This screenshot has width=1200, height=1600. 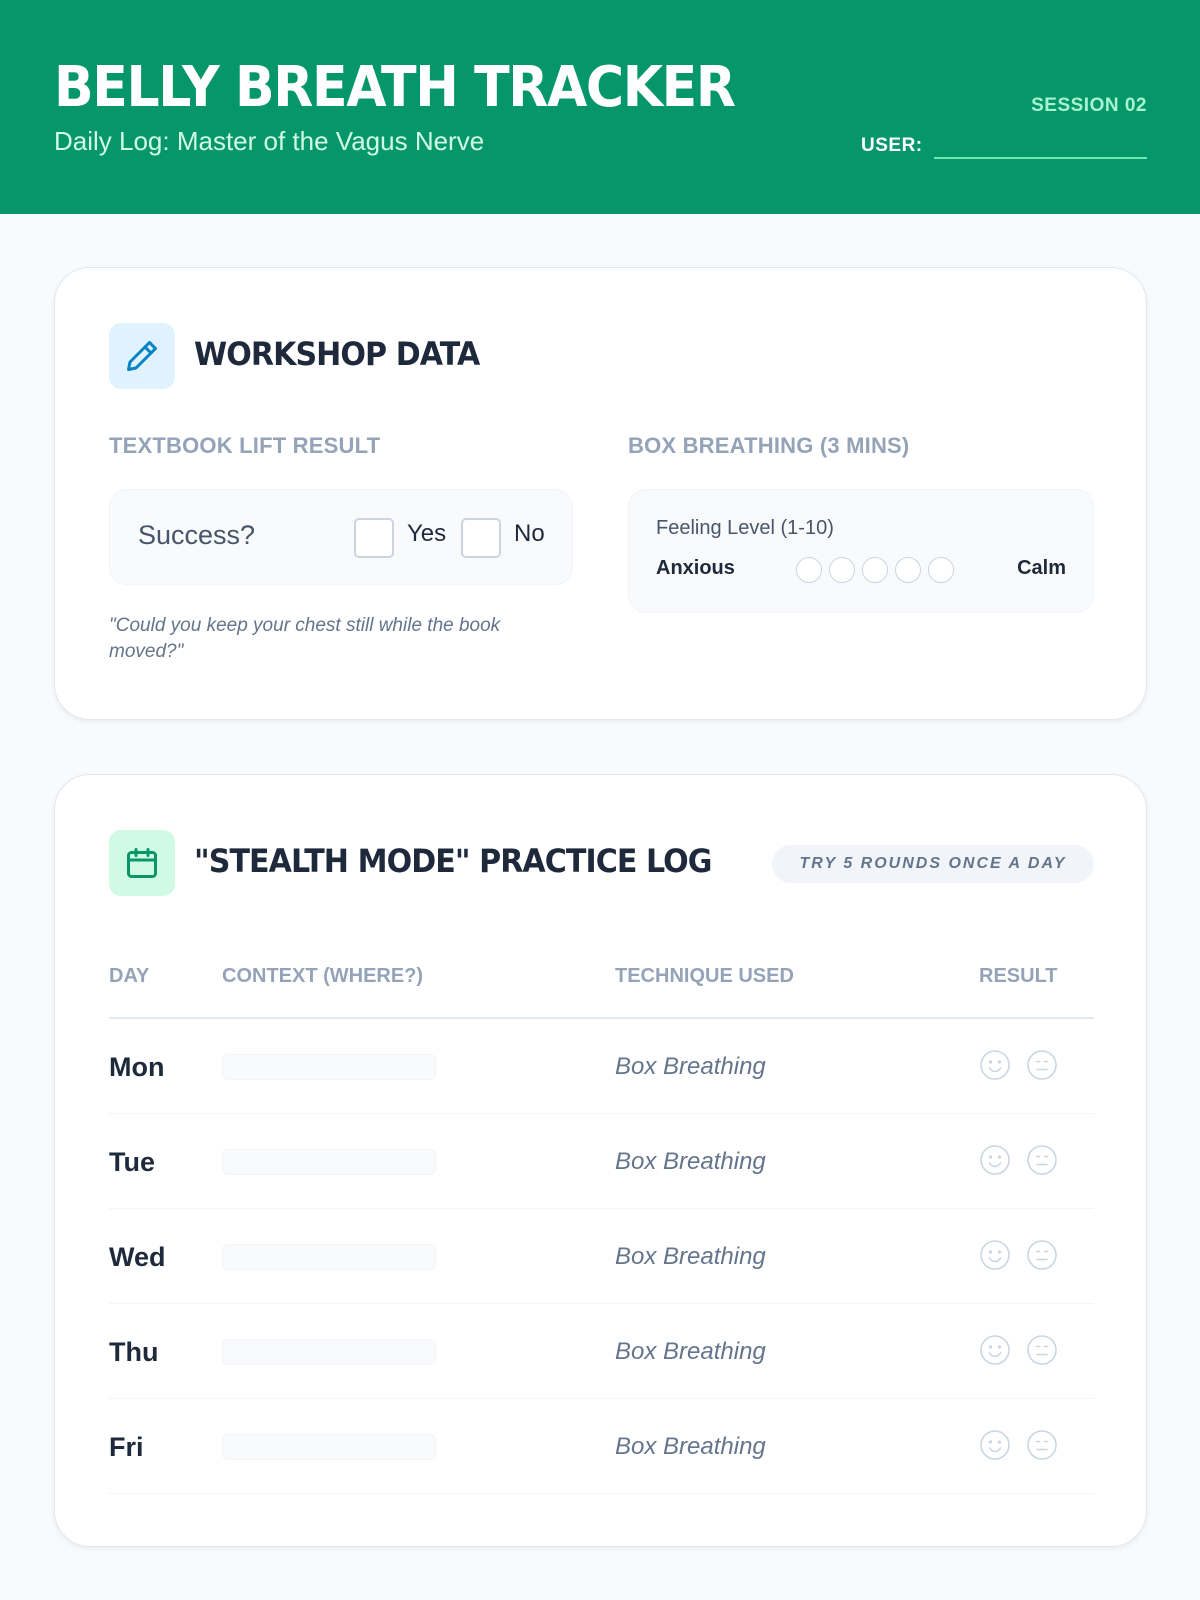 What do you see at coordinates (601, 1066) in the screenshot?
I see `table-row: Mon Box Breathing` at bounding box center [601, 1066].